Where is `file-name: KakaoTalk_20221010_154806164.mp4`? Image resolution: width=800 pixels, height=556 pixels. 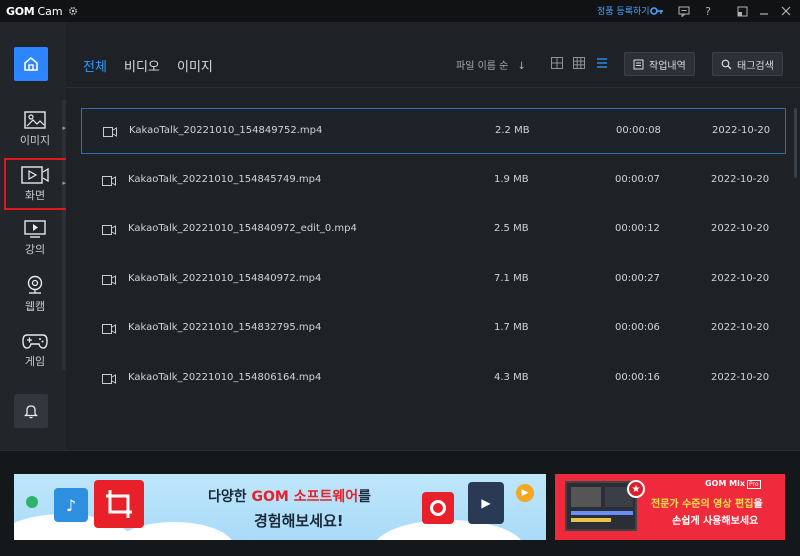
file-name: KakaoTalk_20221010_154806164.mp4 is located at coordinates (225, 377).